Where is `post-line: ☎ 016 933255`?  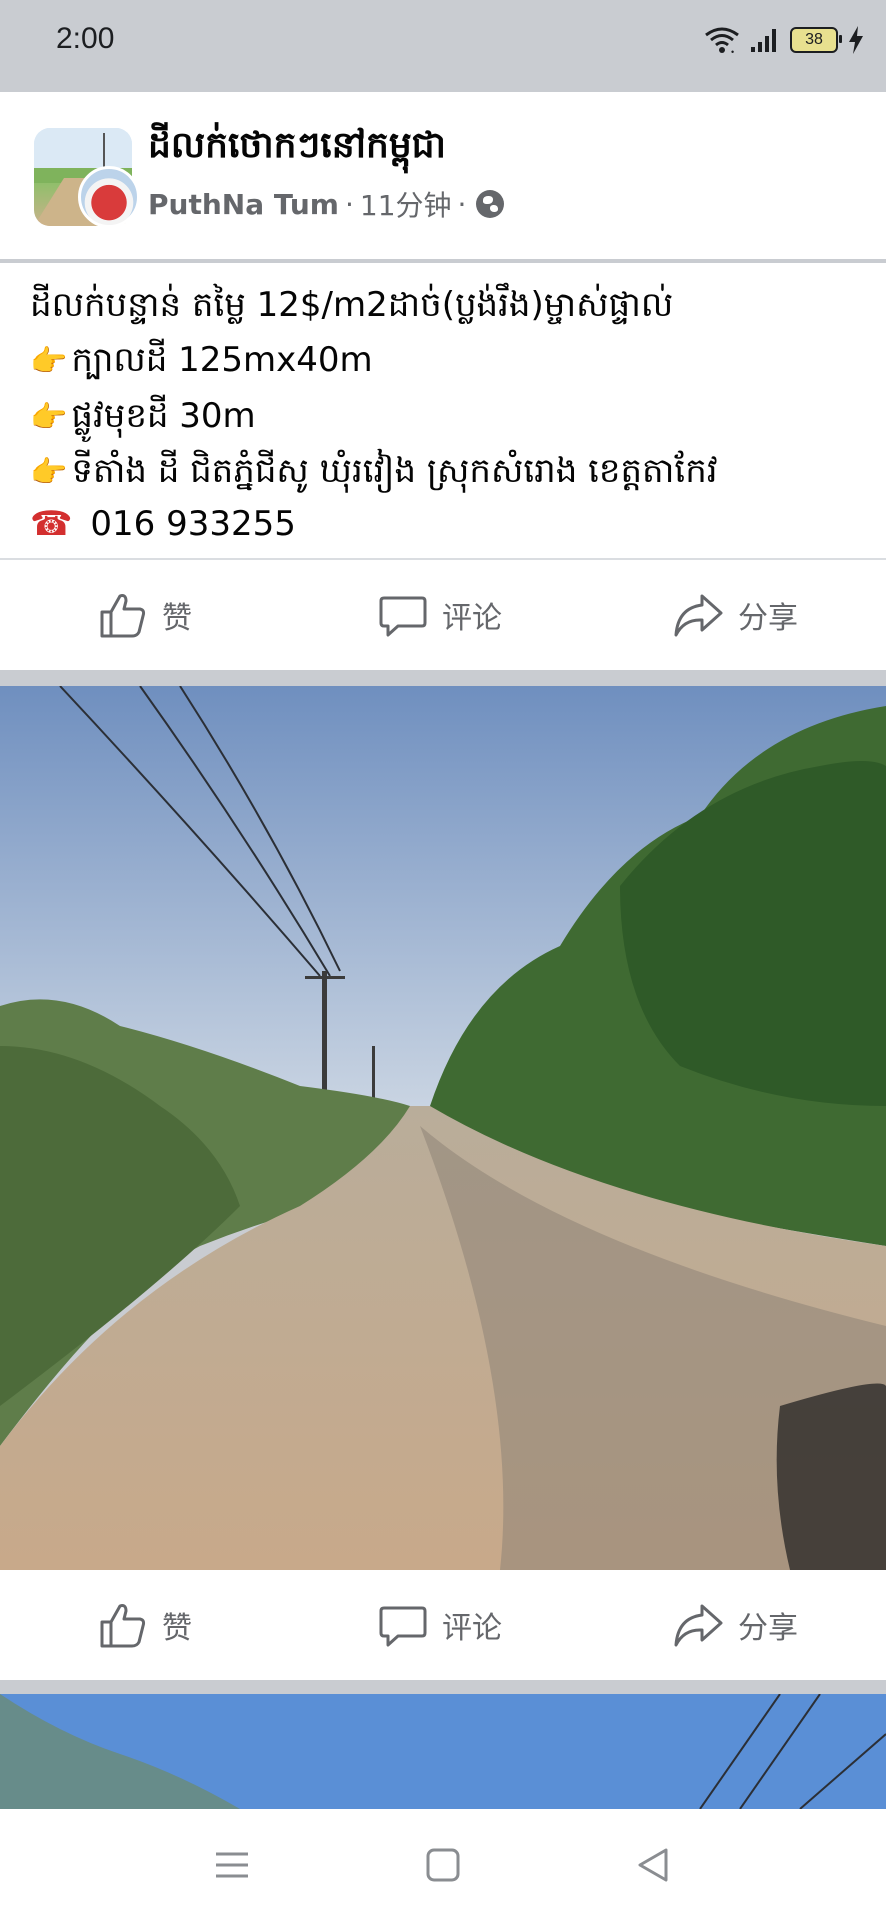 post-line: ☎ 016 933255 is located at coordinates (163, 524).